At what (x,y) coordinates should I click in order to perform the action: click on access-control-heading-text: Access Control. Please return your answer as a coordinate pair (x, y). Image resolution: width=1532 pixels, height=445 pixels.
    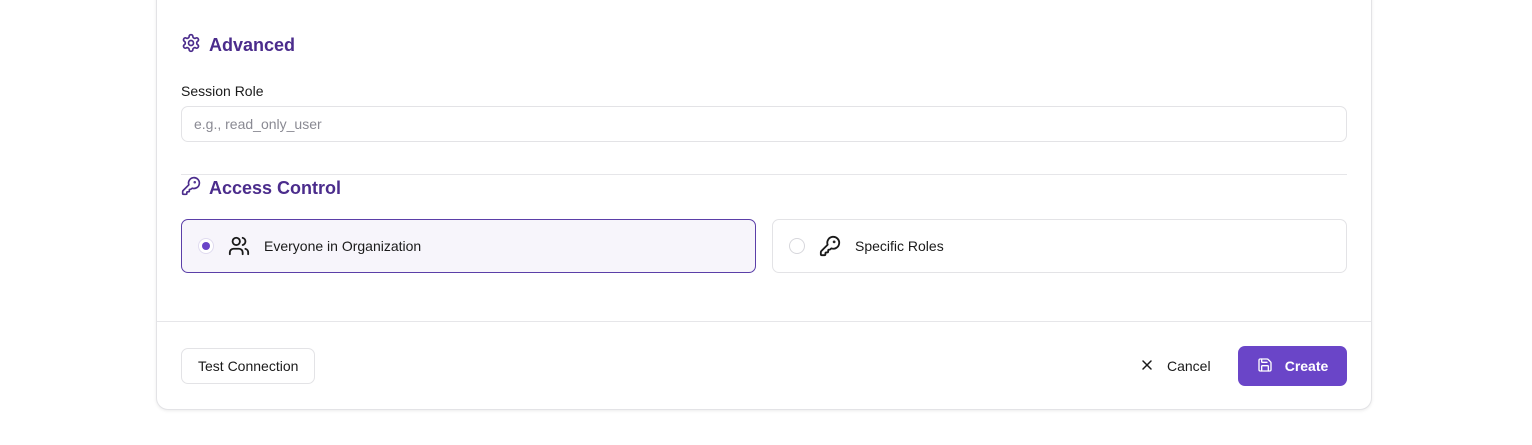
    Looking at the image, I should click on (275, 188).